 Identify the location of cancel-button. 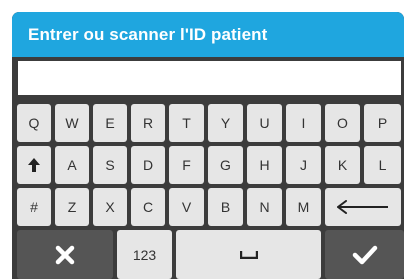
(65, 254).